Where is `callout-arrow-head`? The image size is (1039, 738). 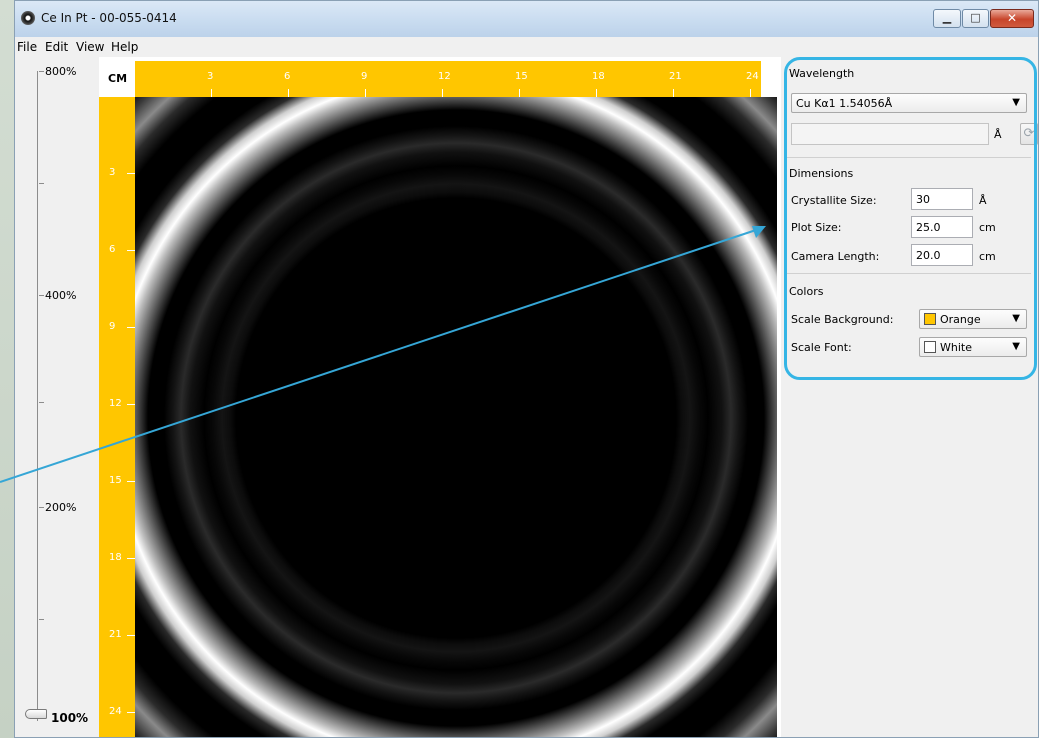
callout-arrow-head is located at coordinates (759, 232).